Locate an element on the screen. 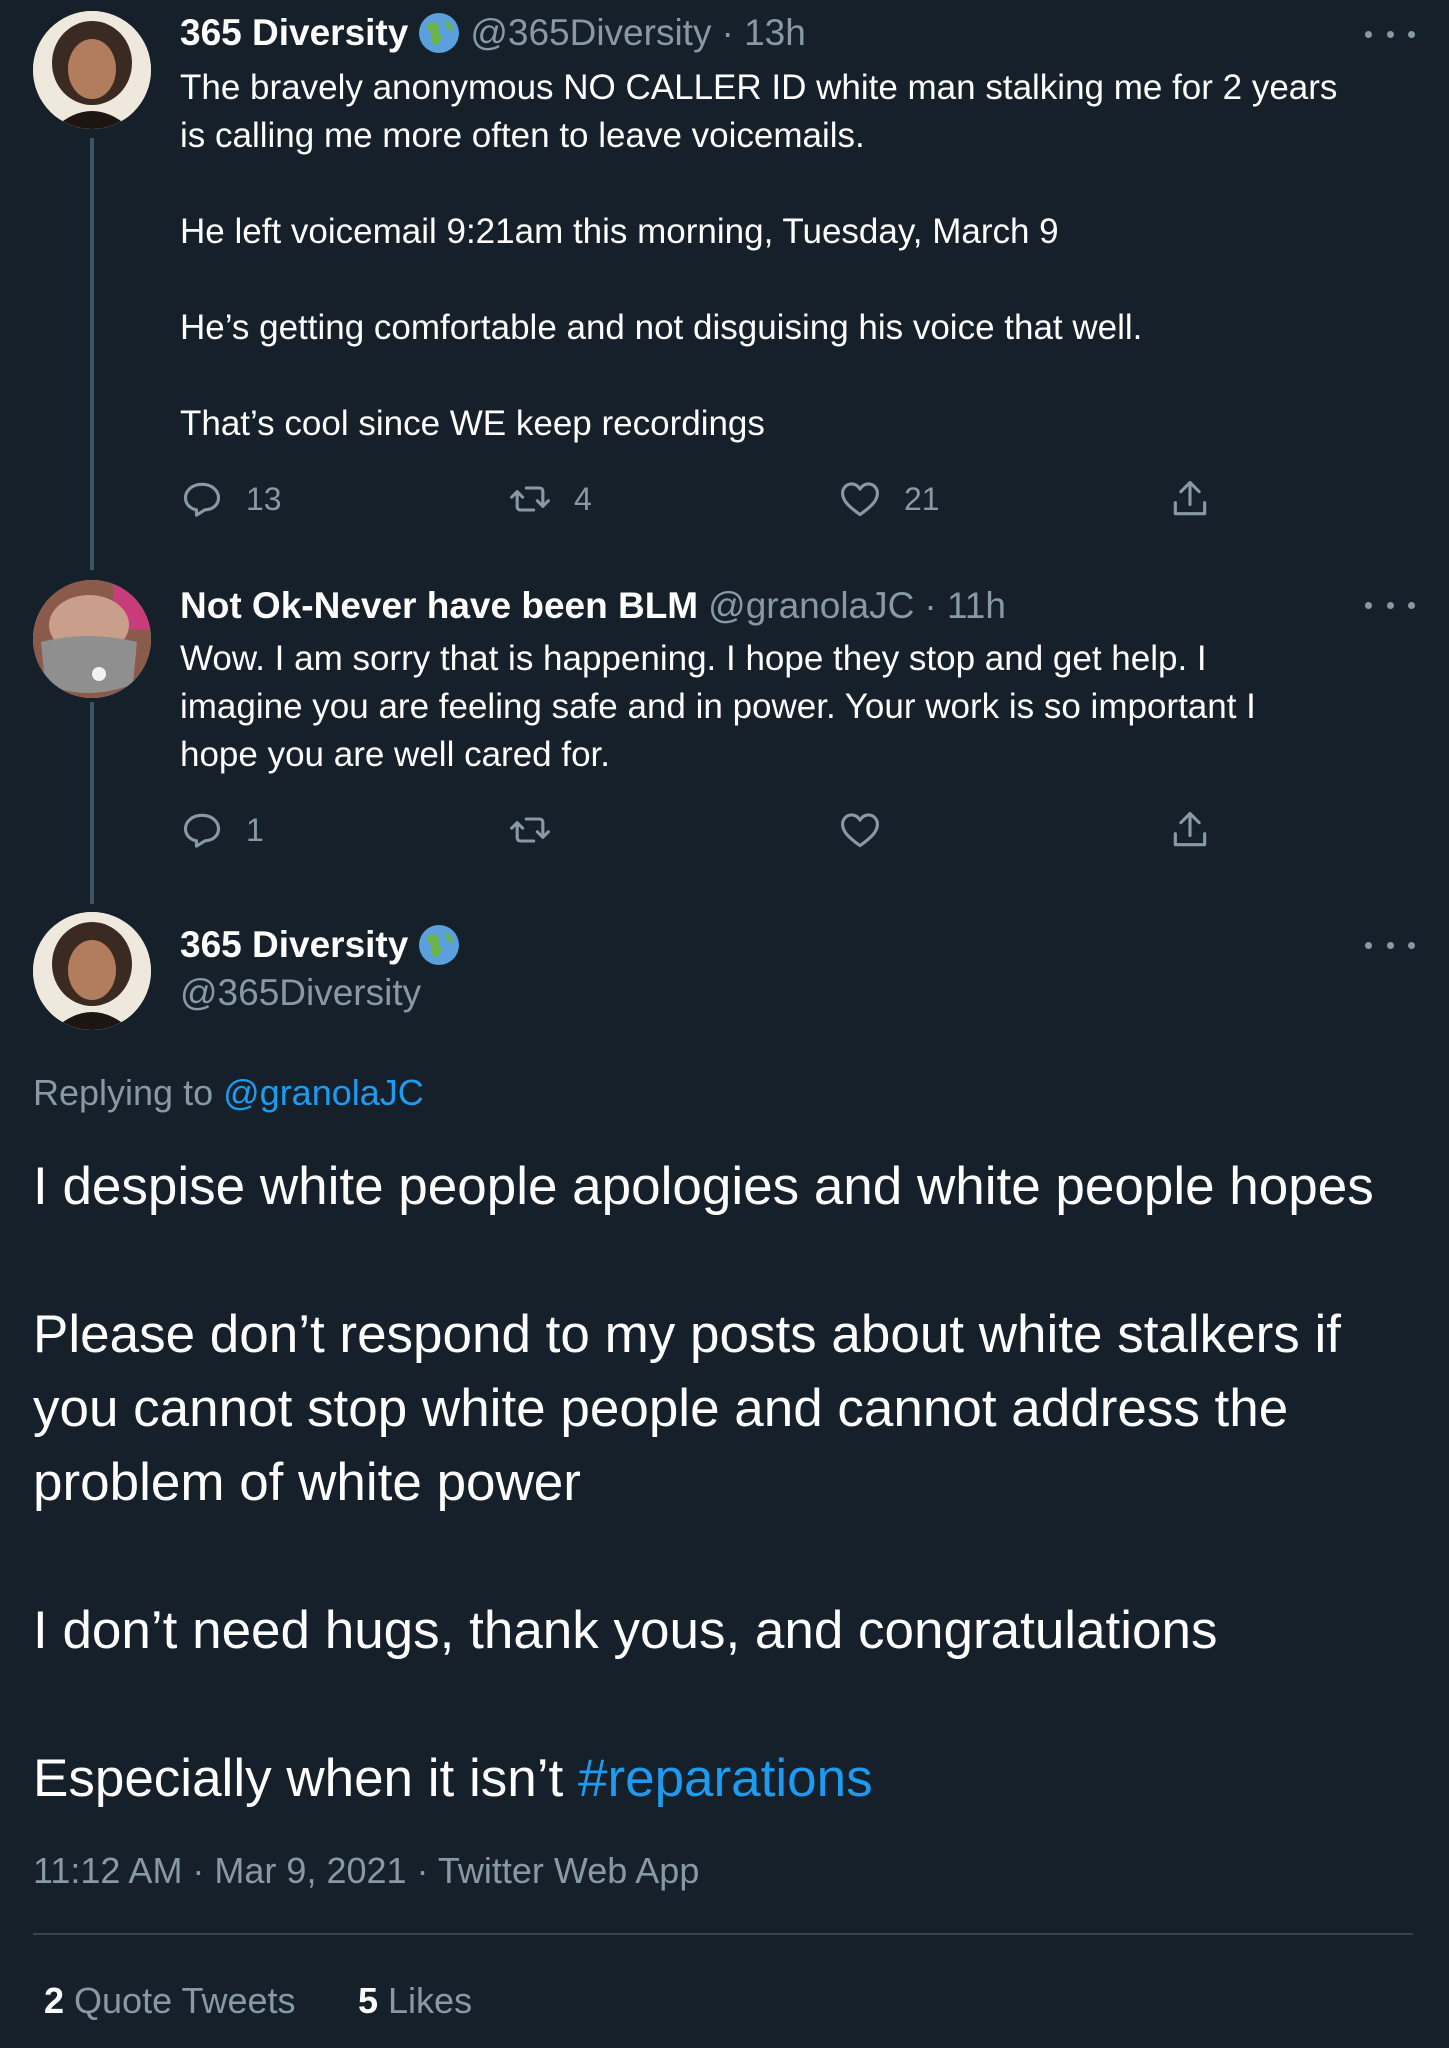 This screenshot has width=1449, height=2048. retweet-button: 4 is located at coordinates (550, 499).